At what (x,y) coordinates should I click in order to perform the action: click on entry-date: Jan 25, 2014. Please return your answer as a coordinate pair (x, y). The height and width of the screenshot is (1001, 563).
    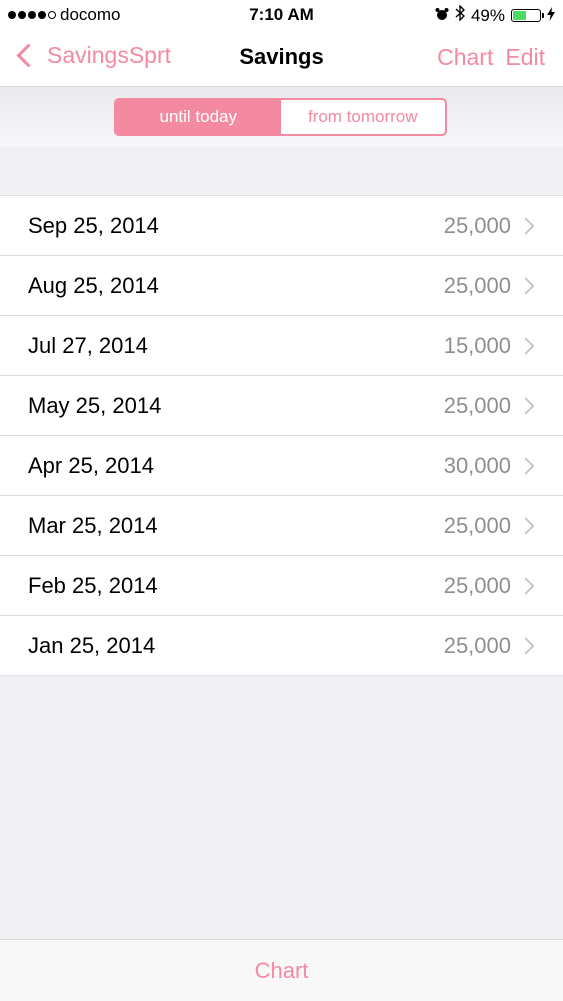
    Looking at the image, I should click on (92, 645).